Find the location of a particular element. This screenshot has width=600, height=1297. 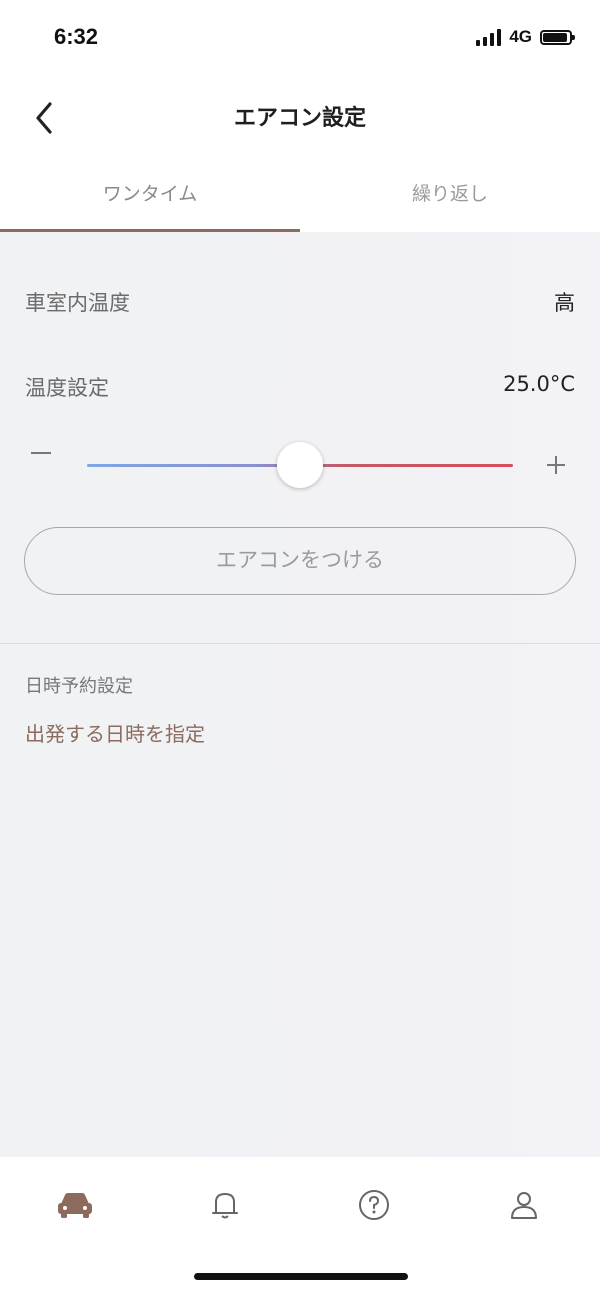

slider-thumb is located at coordinates (300, 465).